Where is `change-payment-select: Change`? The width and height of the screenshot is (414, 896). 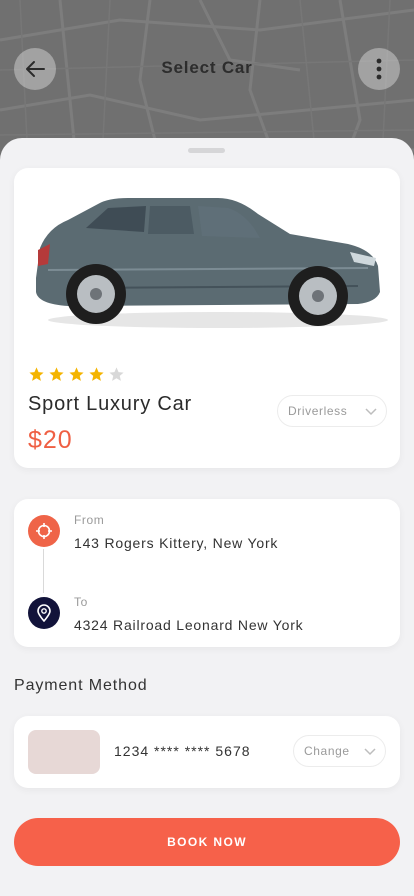 change-payment-select: Change is located at coordinates (339, 751).